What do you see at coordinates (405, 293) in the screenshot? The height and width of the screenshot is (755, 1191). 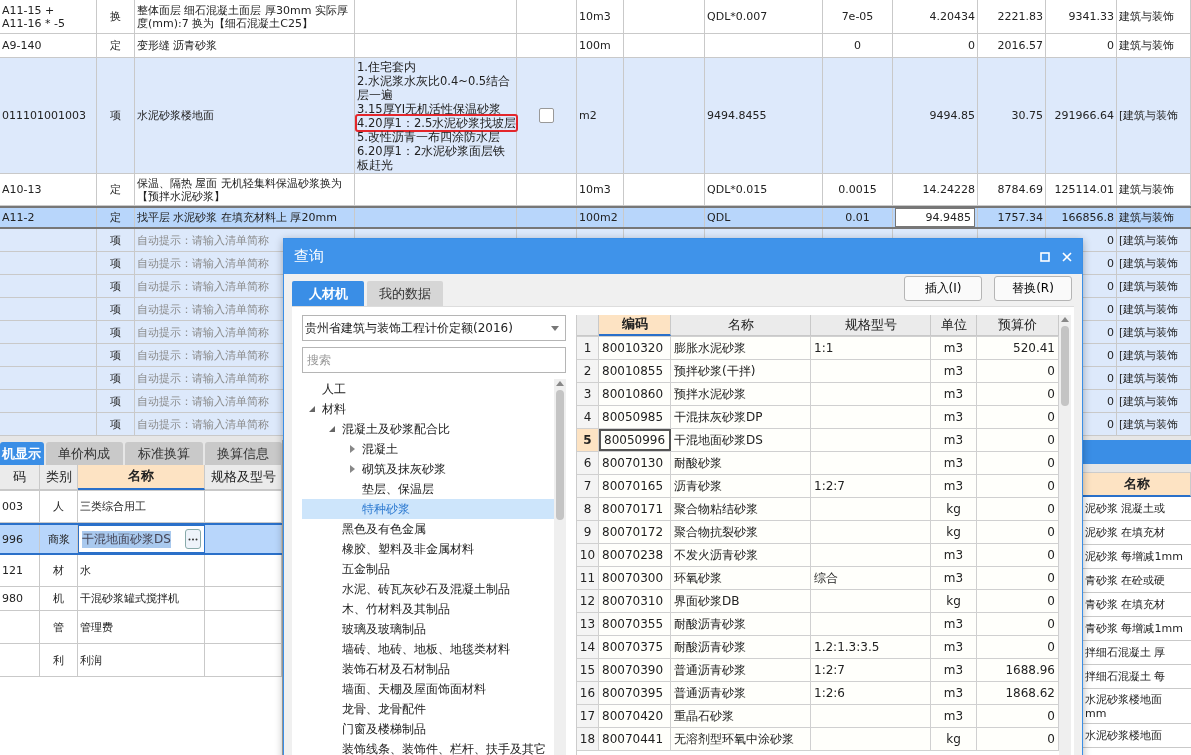 I see `dialog-tab: 我的数据` at bounding box center [405, 293].